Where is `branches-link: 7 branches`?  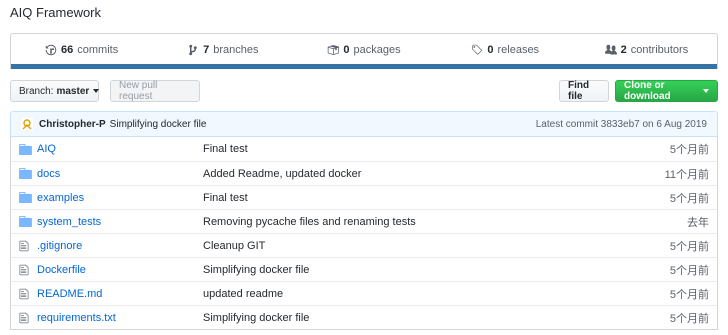 branches-link: 7 branches is located at coordinates (222, 50).